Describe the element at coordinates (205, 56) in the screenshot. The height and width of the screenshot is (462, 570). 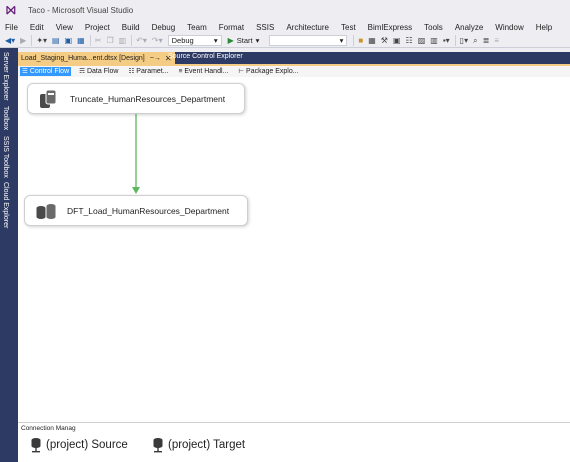
I see `source-control-explorer-tab: Source Control Explorer` at that location.